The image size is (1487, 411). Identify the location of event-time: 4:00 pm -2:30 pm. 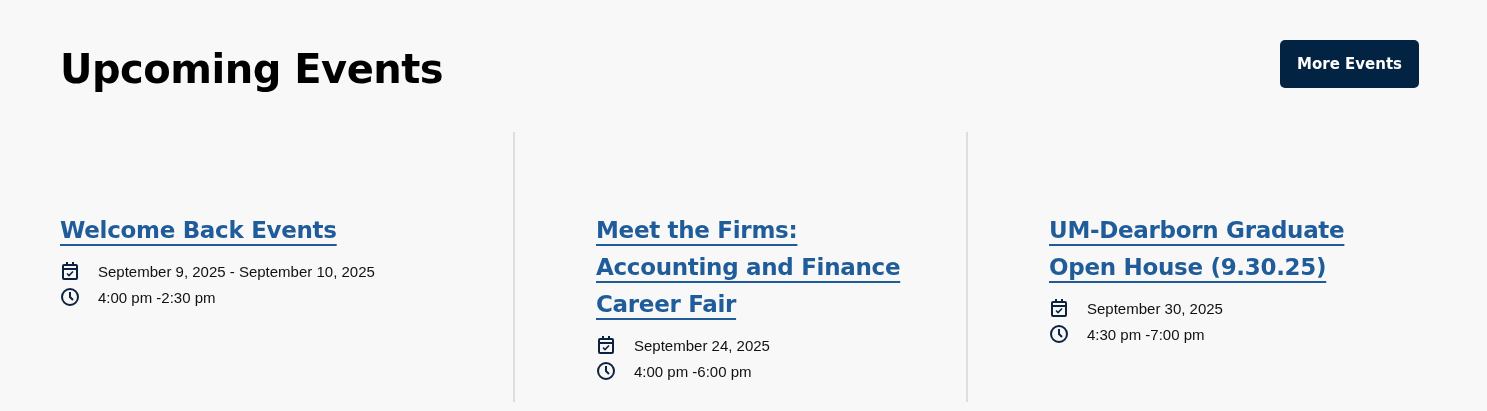
(157, 297).